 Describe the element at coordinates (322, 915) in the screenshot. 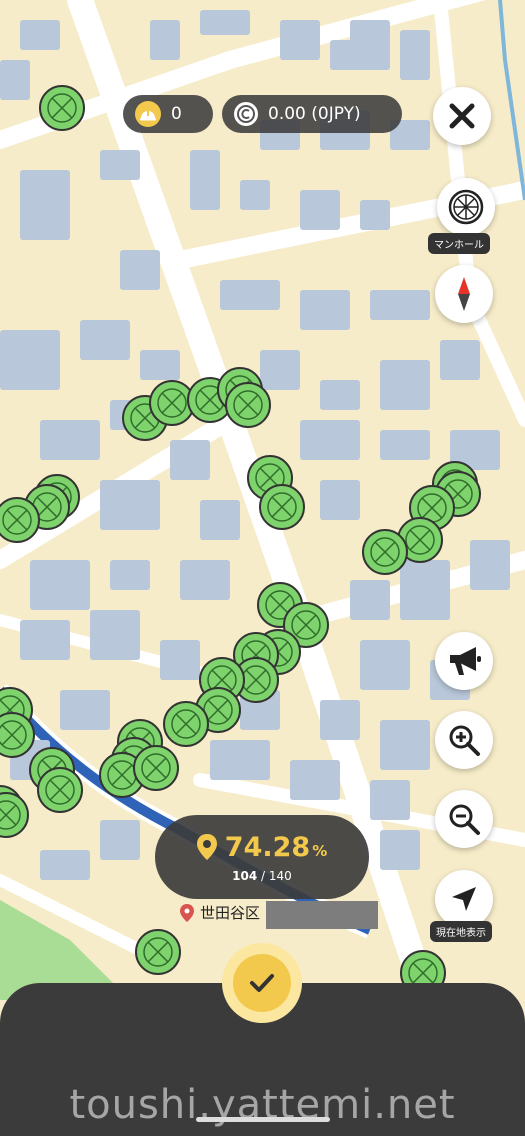

I see `redacted-address` at that location.